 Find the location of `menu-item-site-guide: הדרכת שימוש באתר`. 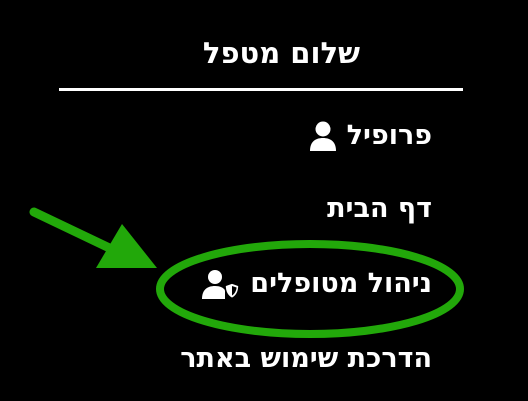

menu-item-site-guide: הדרכת שימוש באתר is located at coordinates (306, 358).